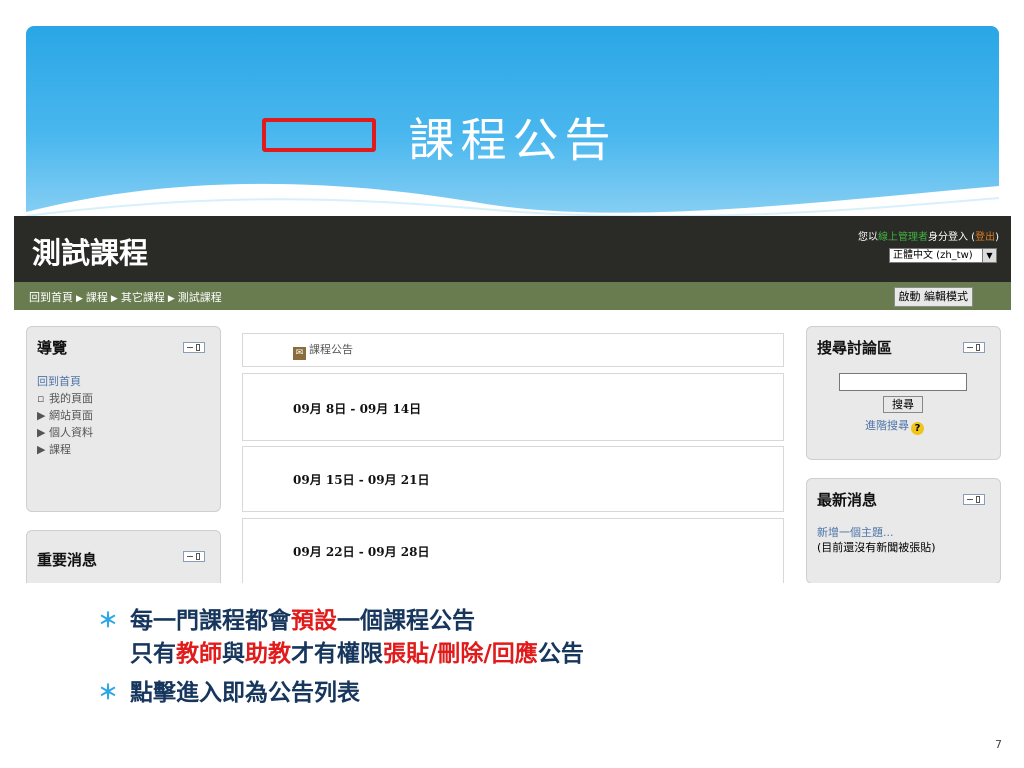  I want to click on note-text: 每一門課程都會, so click(210, 620).